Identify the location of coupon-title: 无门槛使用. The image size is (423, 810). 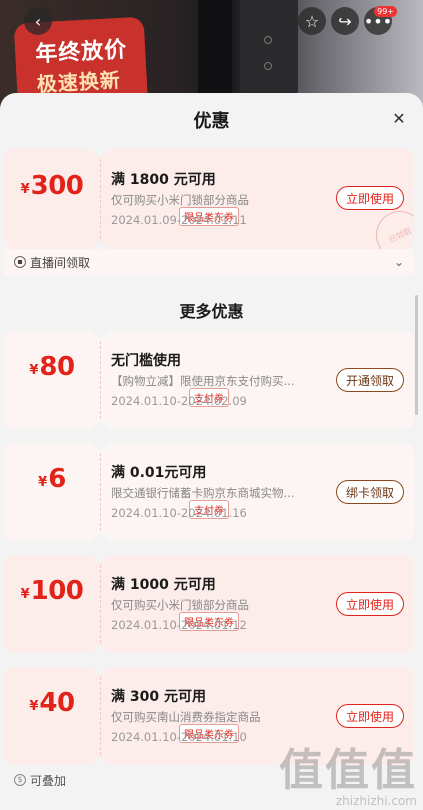
(146, 361).